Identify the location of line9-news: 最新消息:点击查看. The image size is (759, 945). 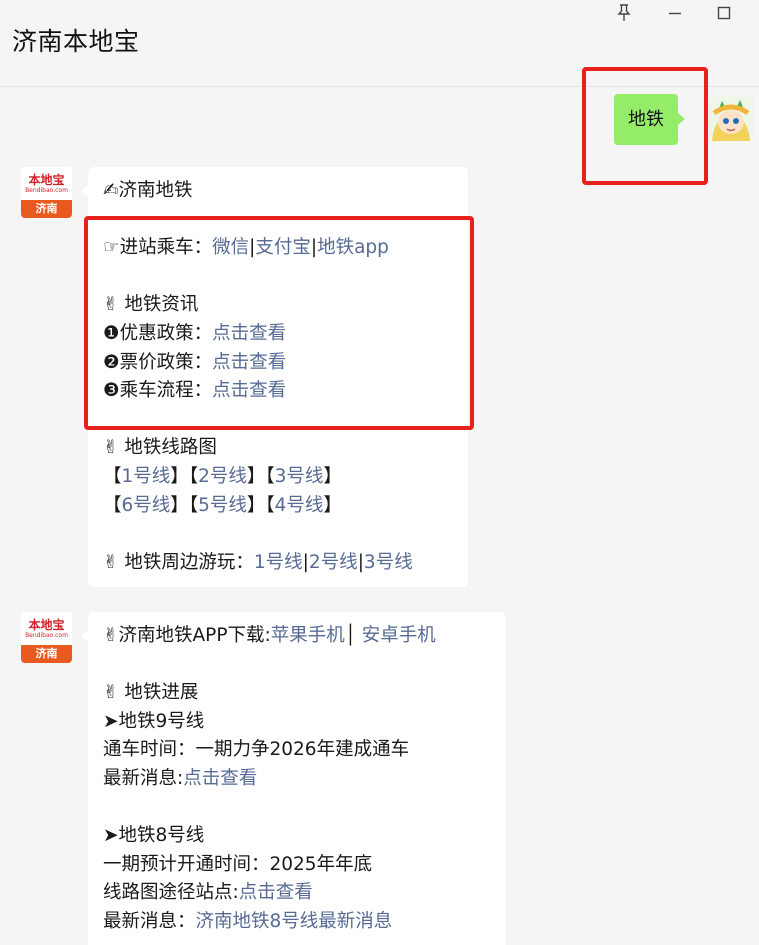
(180, 778).